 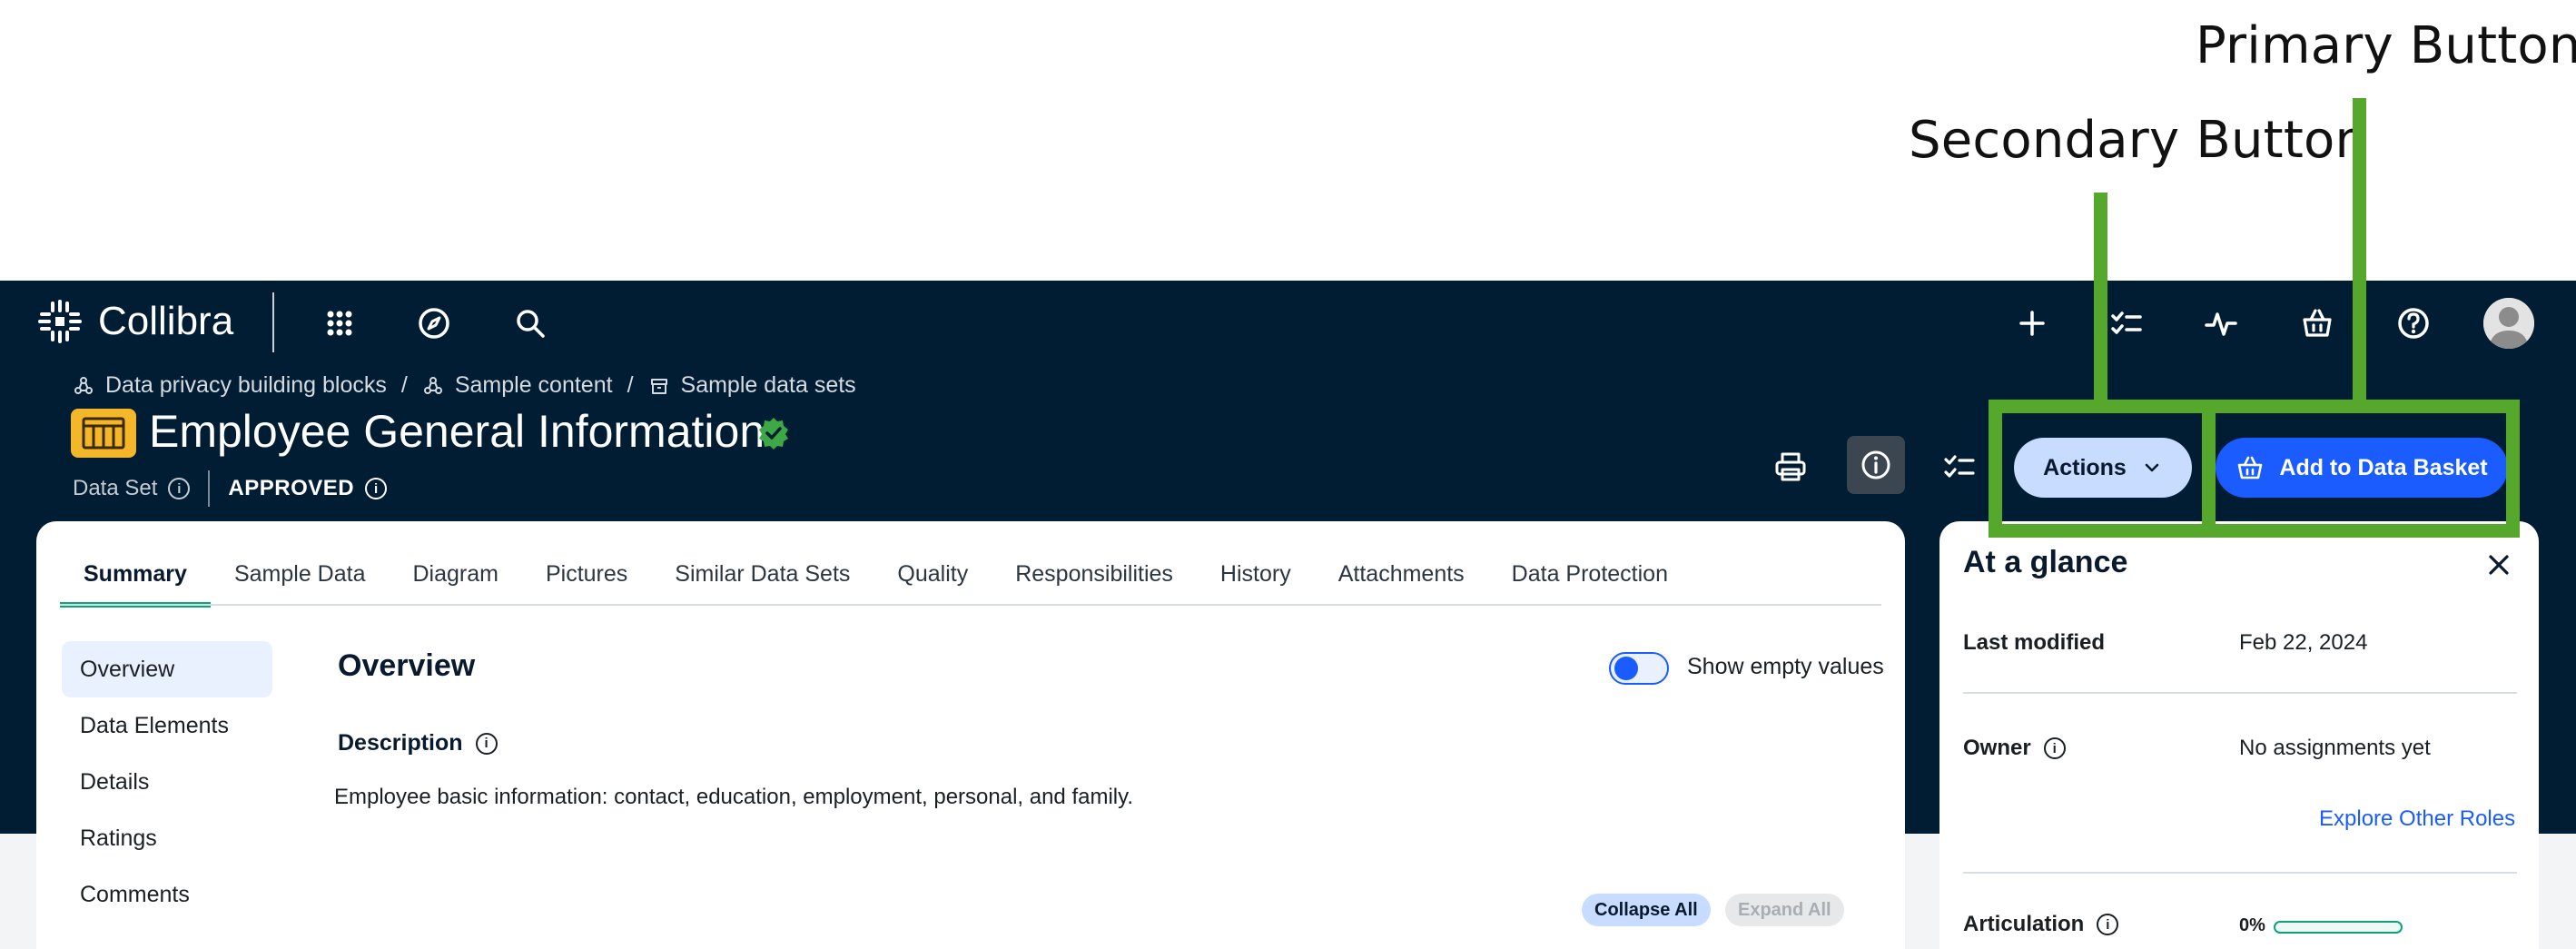 I want to click on section-nav-item-overview: Overview, so click(x=167, y=669).